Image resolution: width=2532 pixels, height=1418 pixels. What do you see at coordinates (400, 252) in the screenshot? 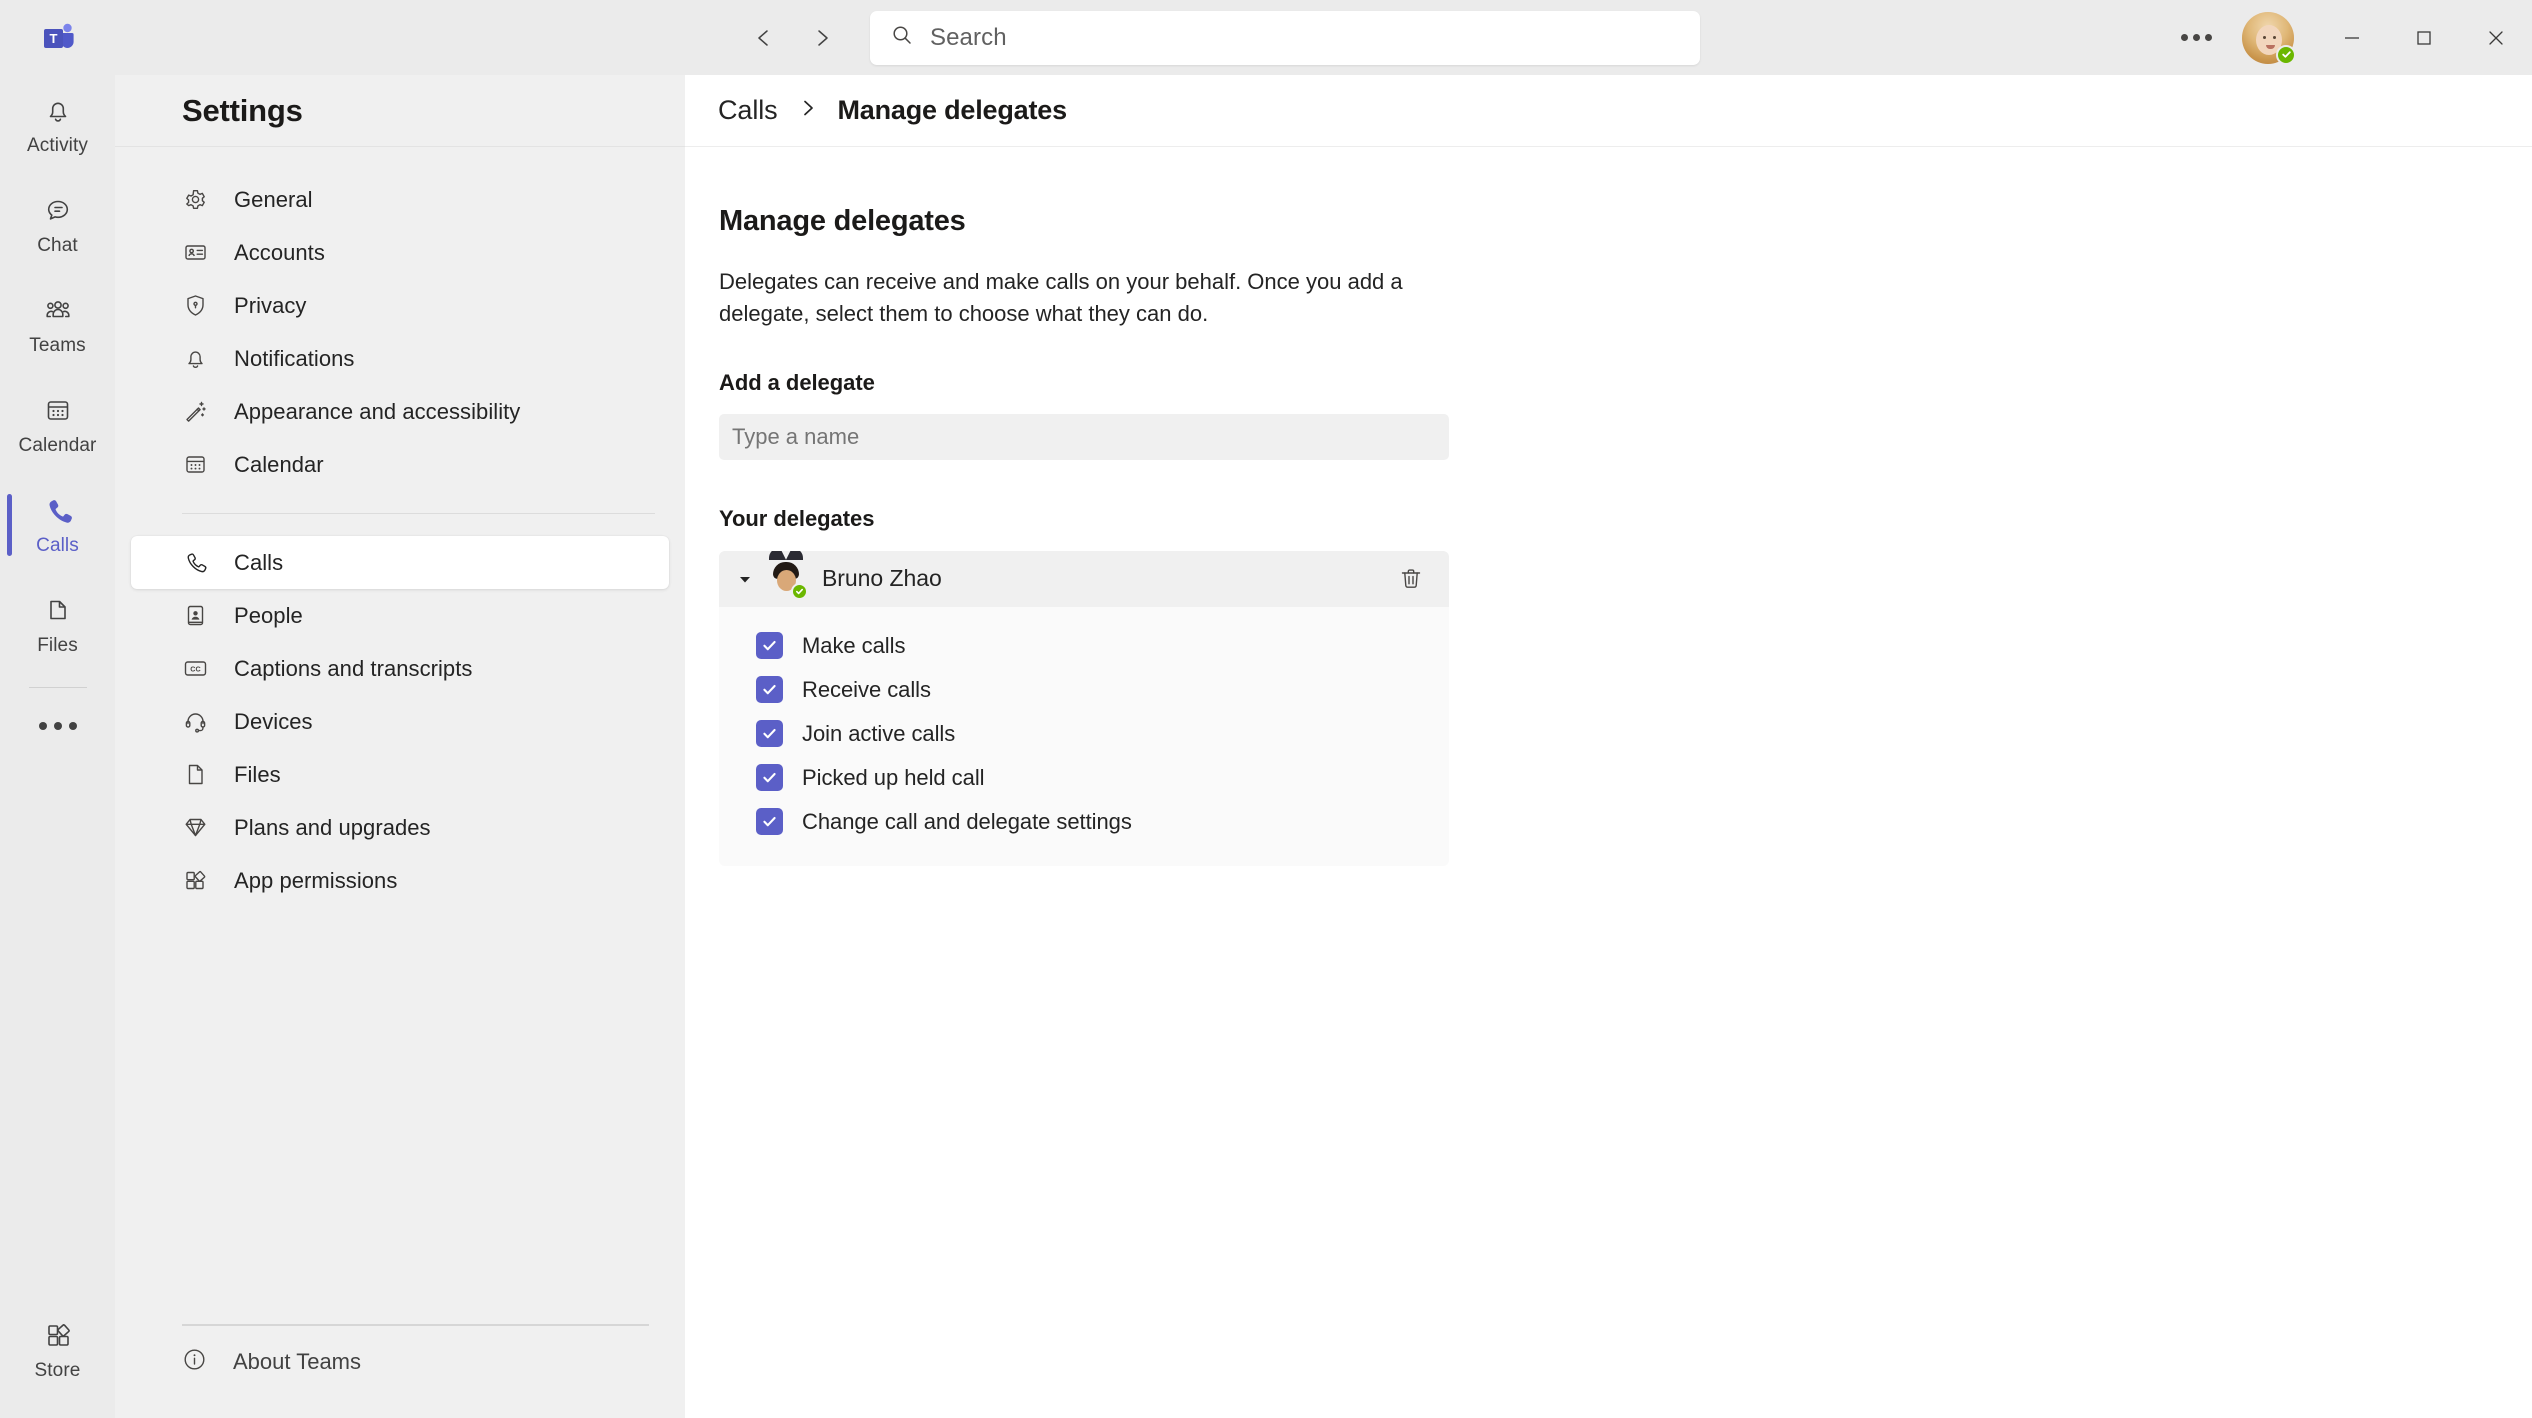
I see `sidebar-item-accounts: Accounts` at bounding box center [400, 252].